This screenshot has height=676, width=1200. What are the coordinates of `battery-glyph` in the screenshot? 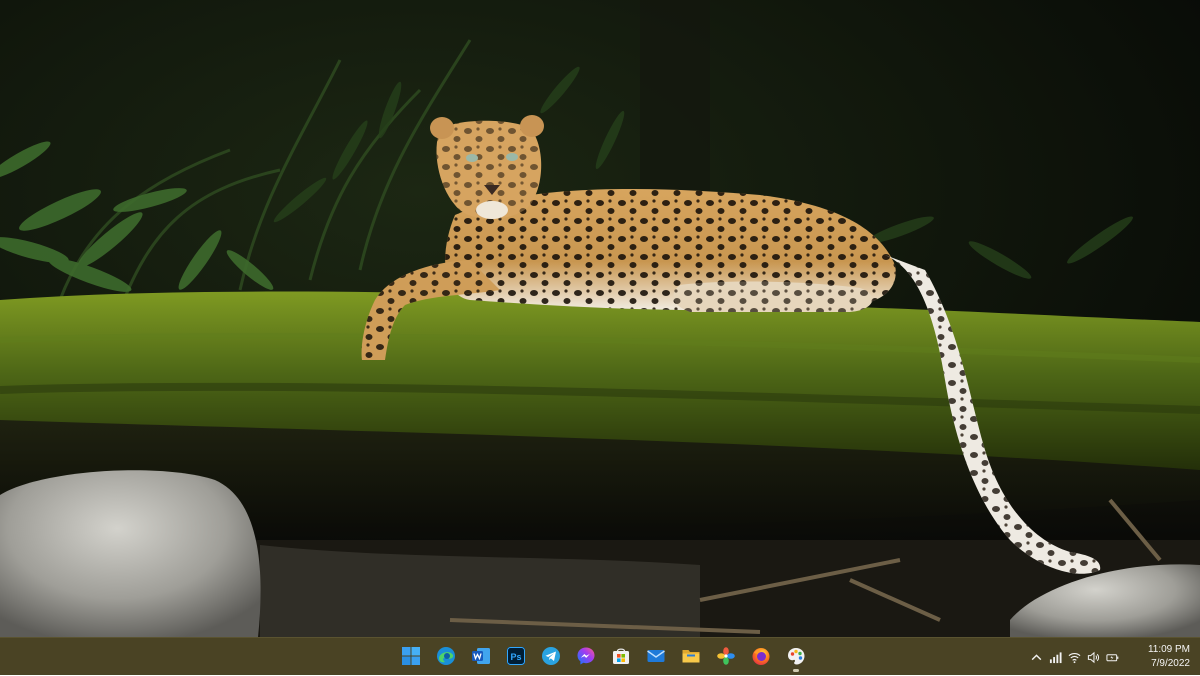 It's located at (1112, 657).